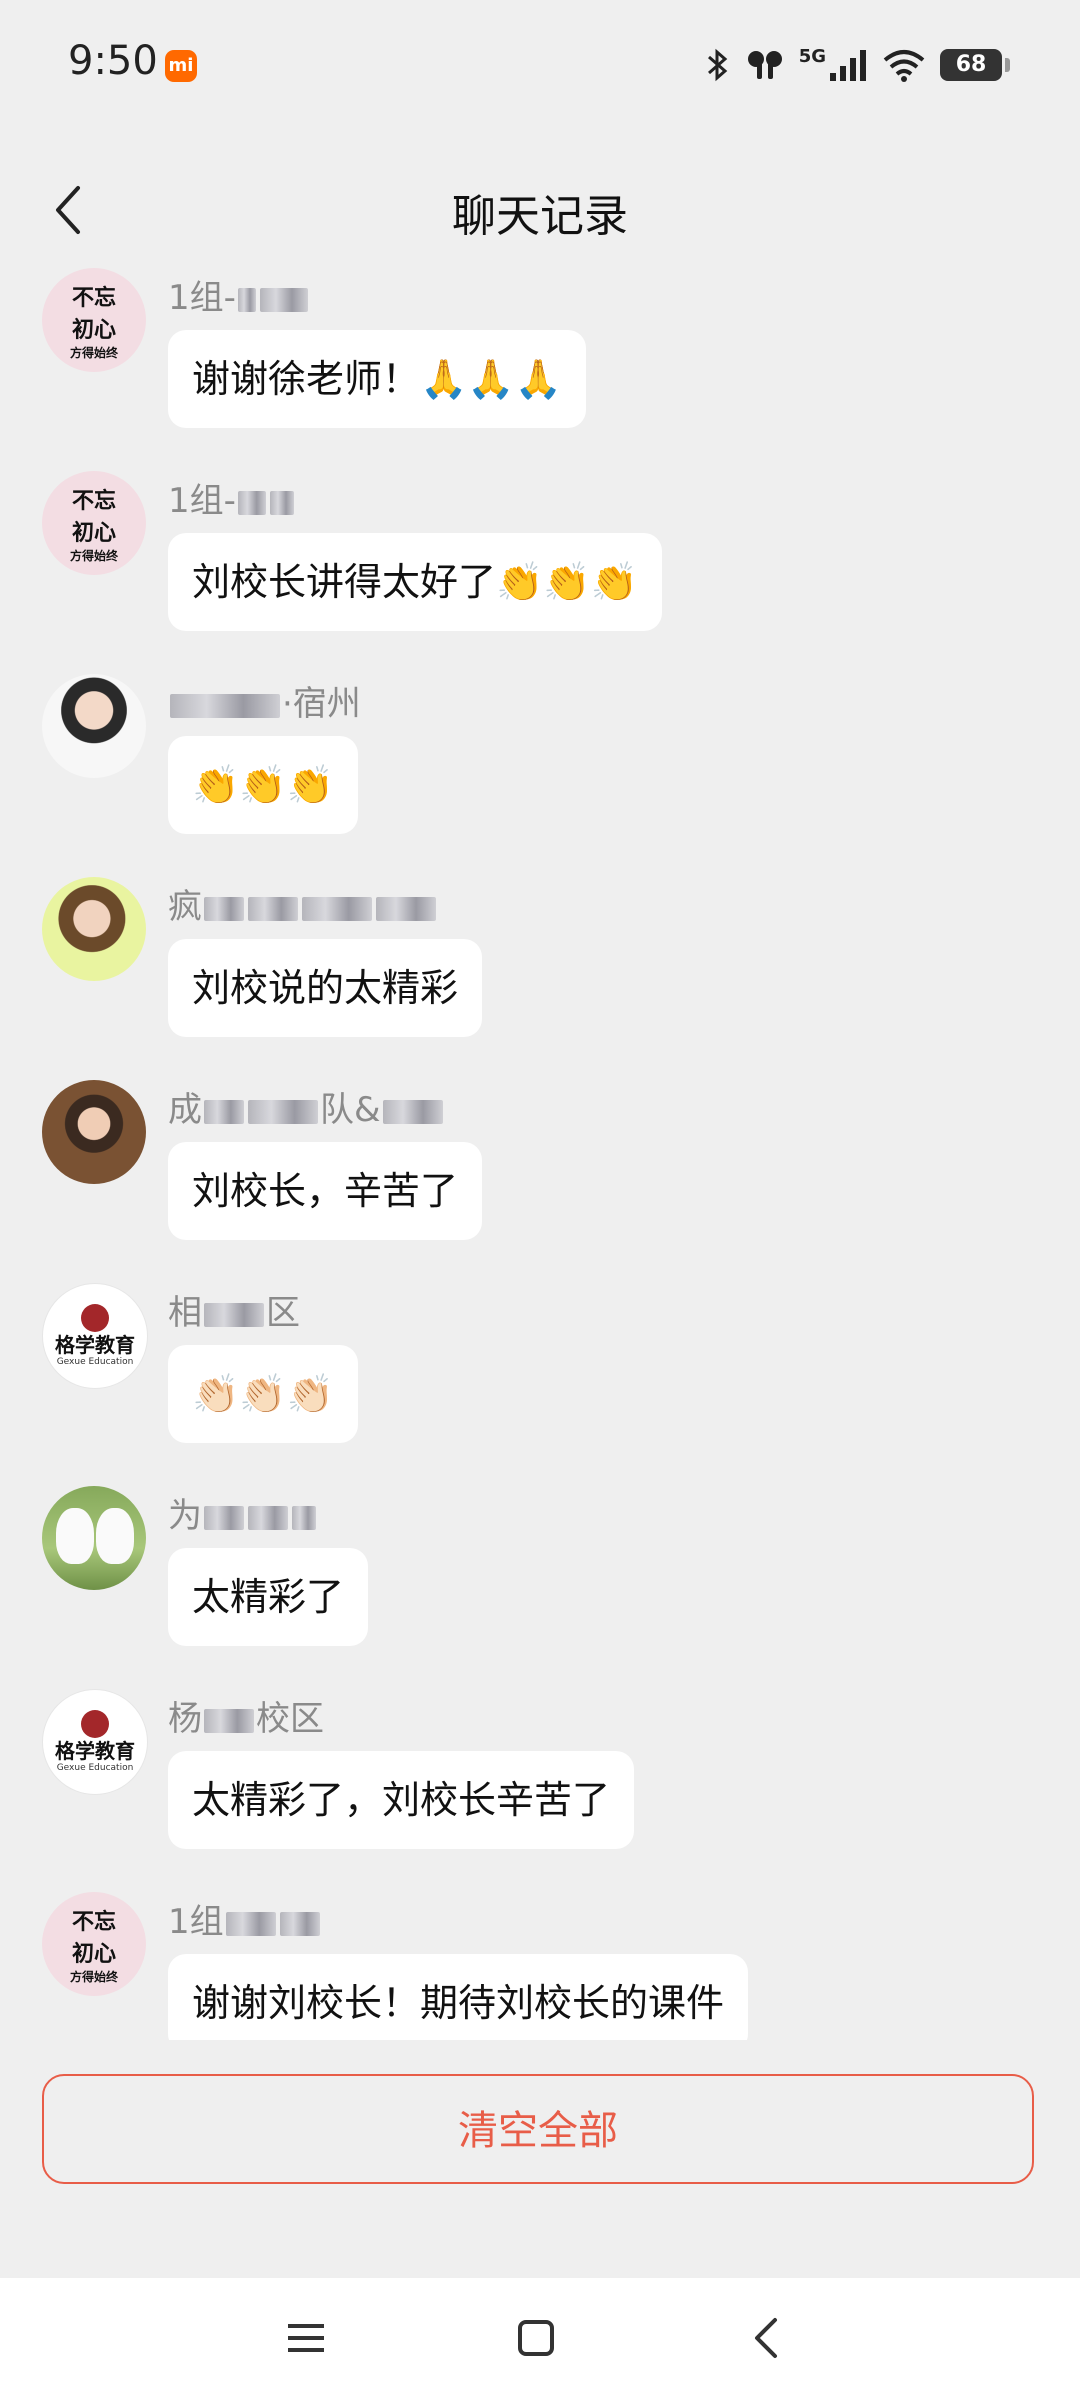 This screenshot has height=2400, width=1080. Describe the element at coordinates (350, 1110) in the screenshot. I see `sender-name-text: 队&` at that location.